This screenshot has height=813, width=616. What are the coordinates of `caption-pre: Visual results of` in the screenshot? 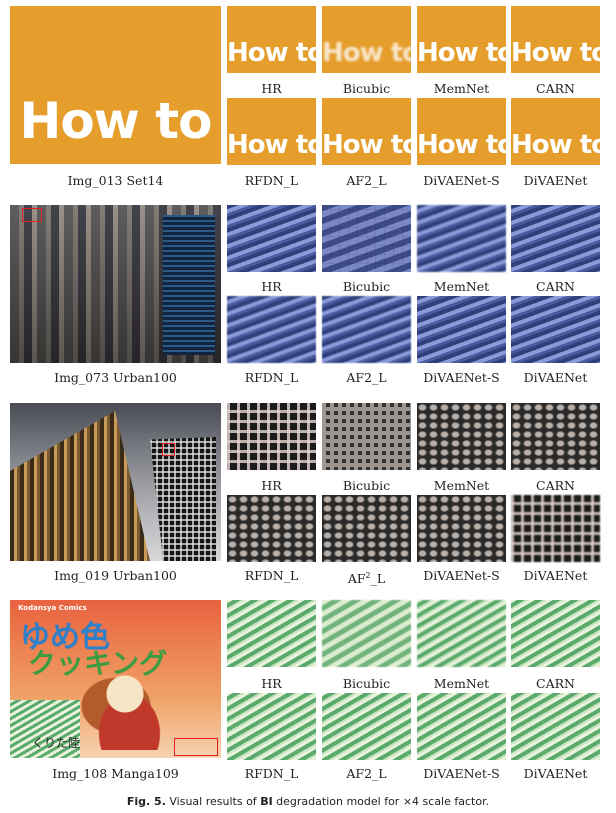 It's located at (213, 801).